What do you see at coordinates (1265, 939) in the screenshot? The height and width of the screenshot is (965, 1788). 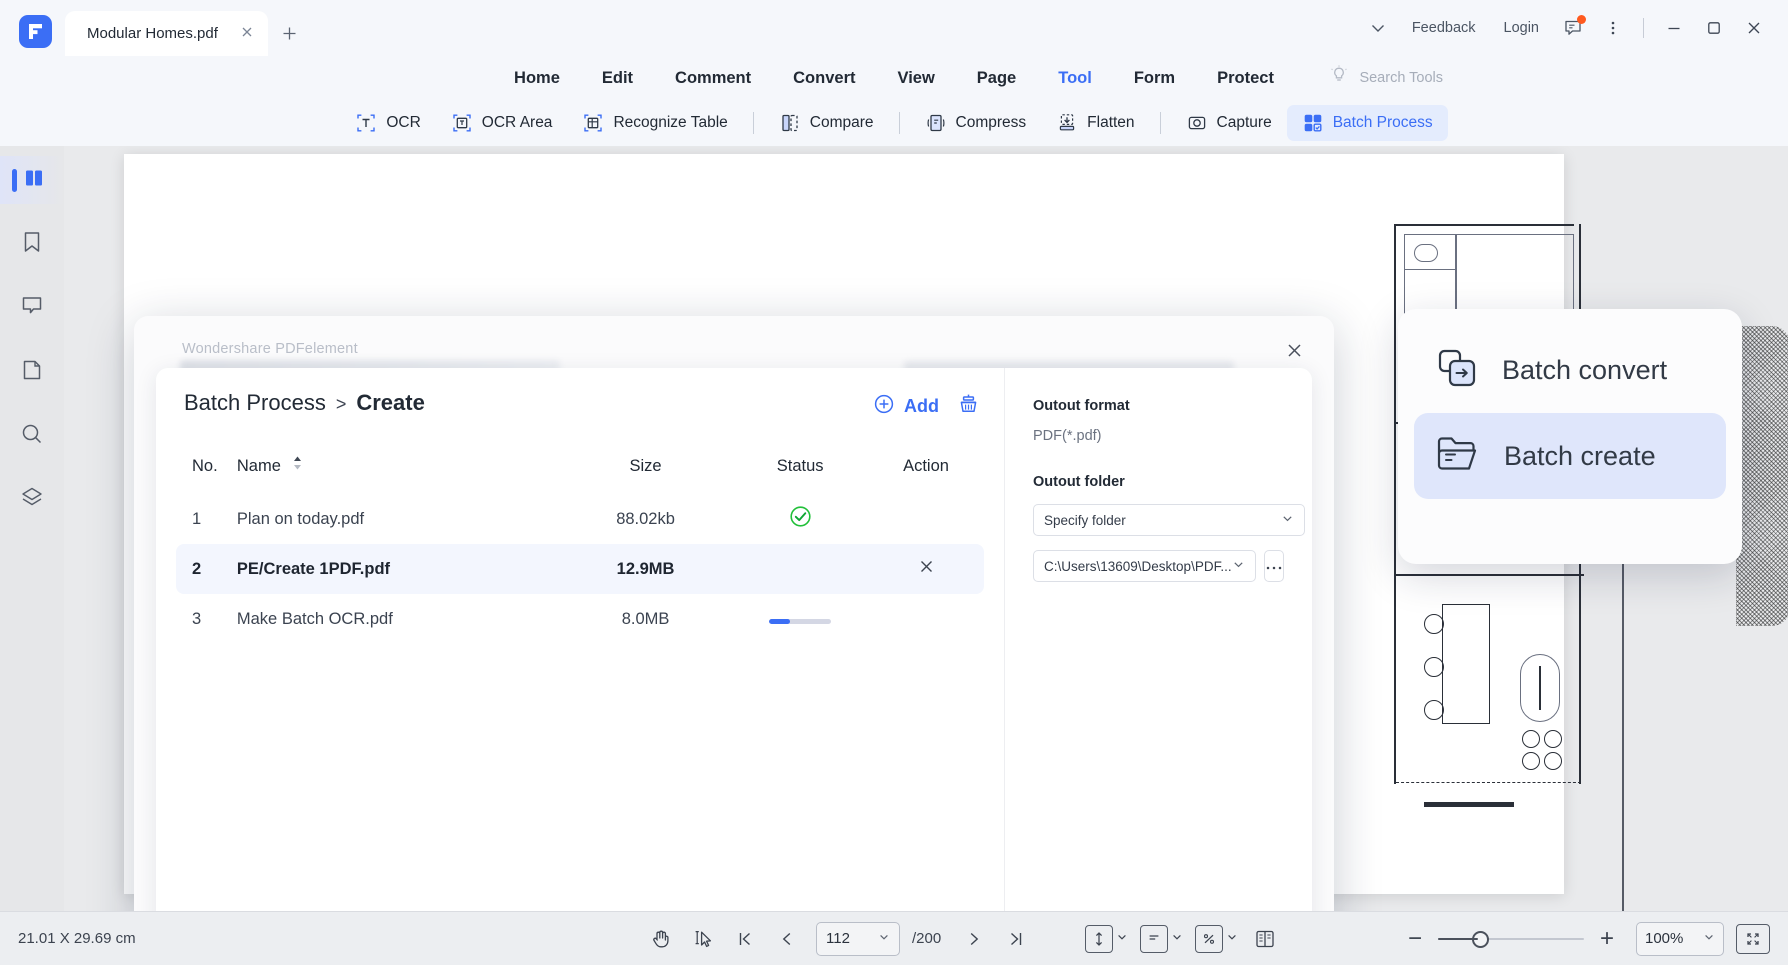 I see `dual-page-button` at bounding box center [1265, 939].